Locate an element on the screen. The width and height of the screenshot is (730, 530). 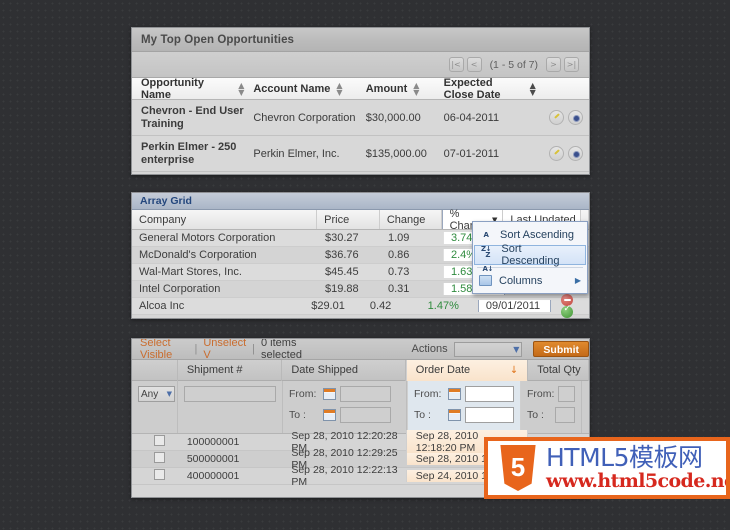
column-label: Order Date is located at coordinates (443, 369).